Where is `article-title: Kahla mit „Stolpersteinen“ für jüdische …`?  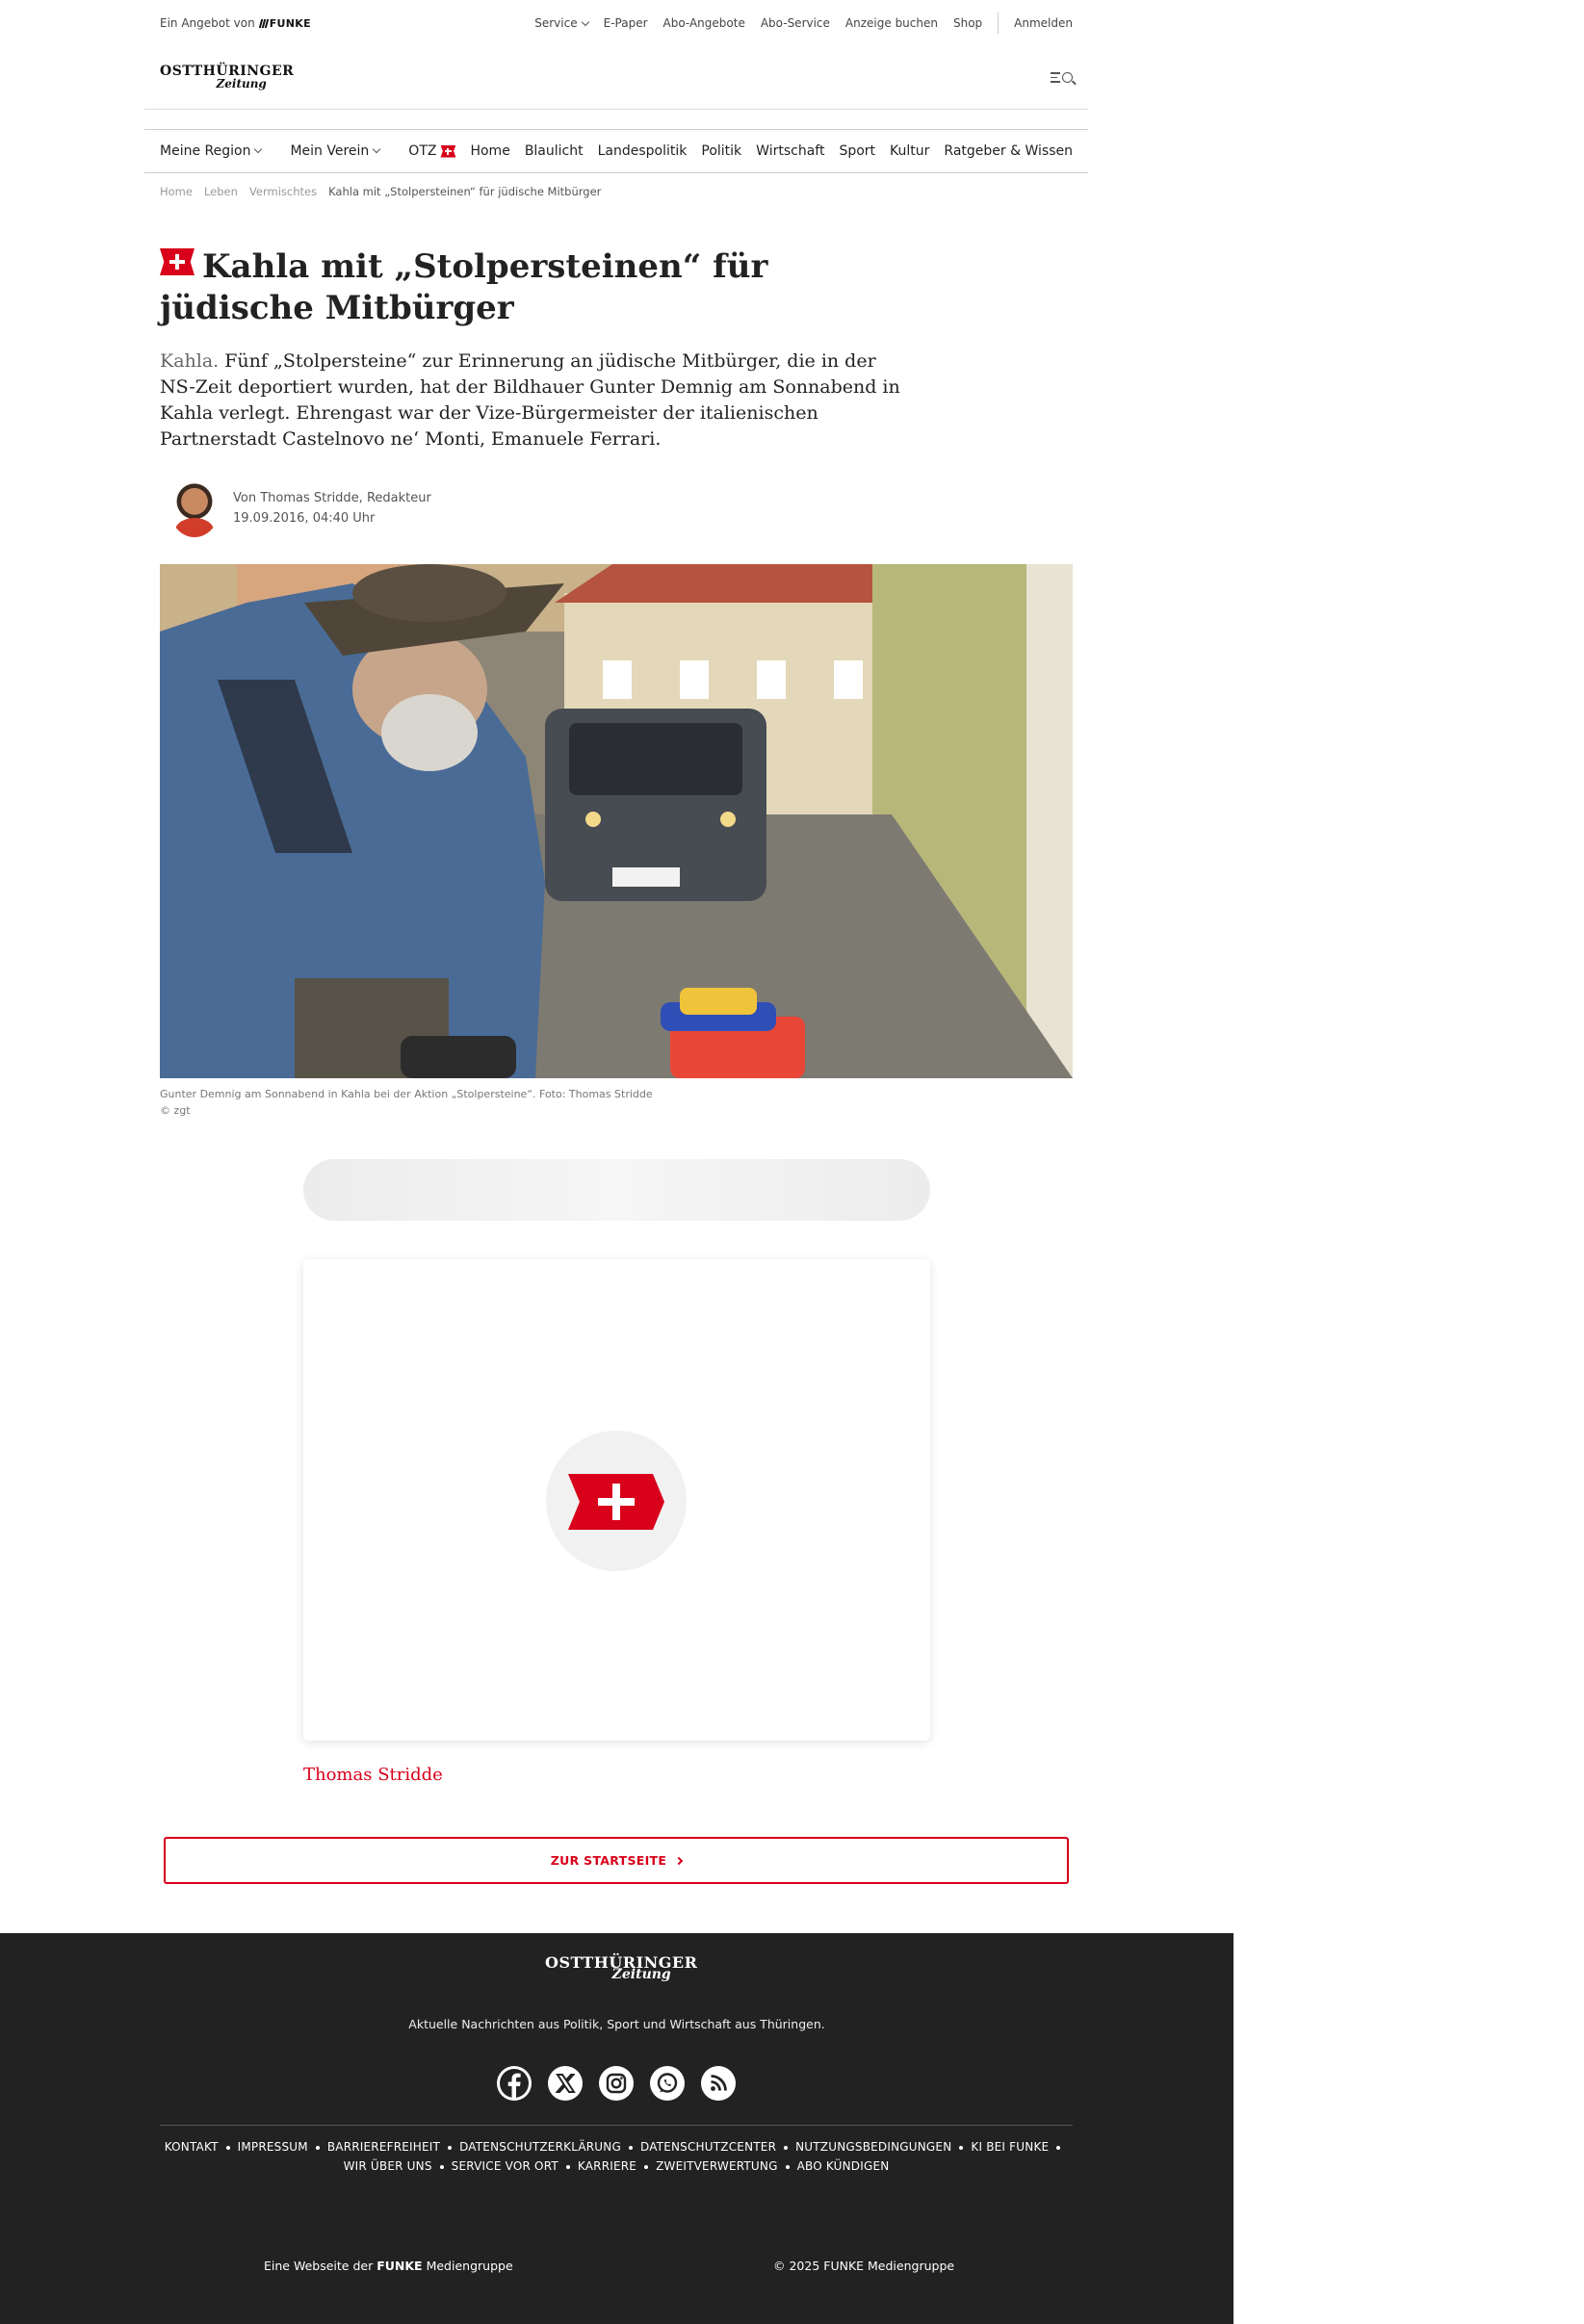 article-title: Kahla mit „Stolpersteinen“ für jüdische … is located at coordinates (464, 287).